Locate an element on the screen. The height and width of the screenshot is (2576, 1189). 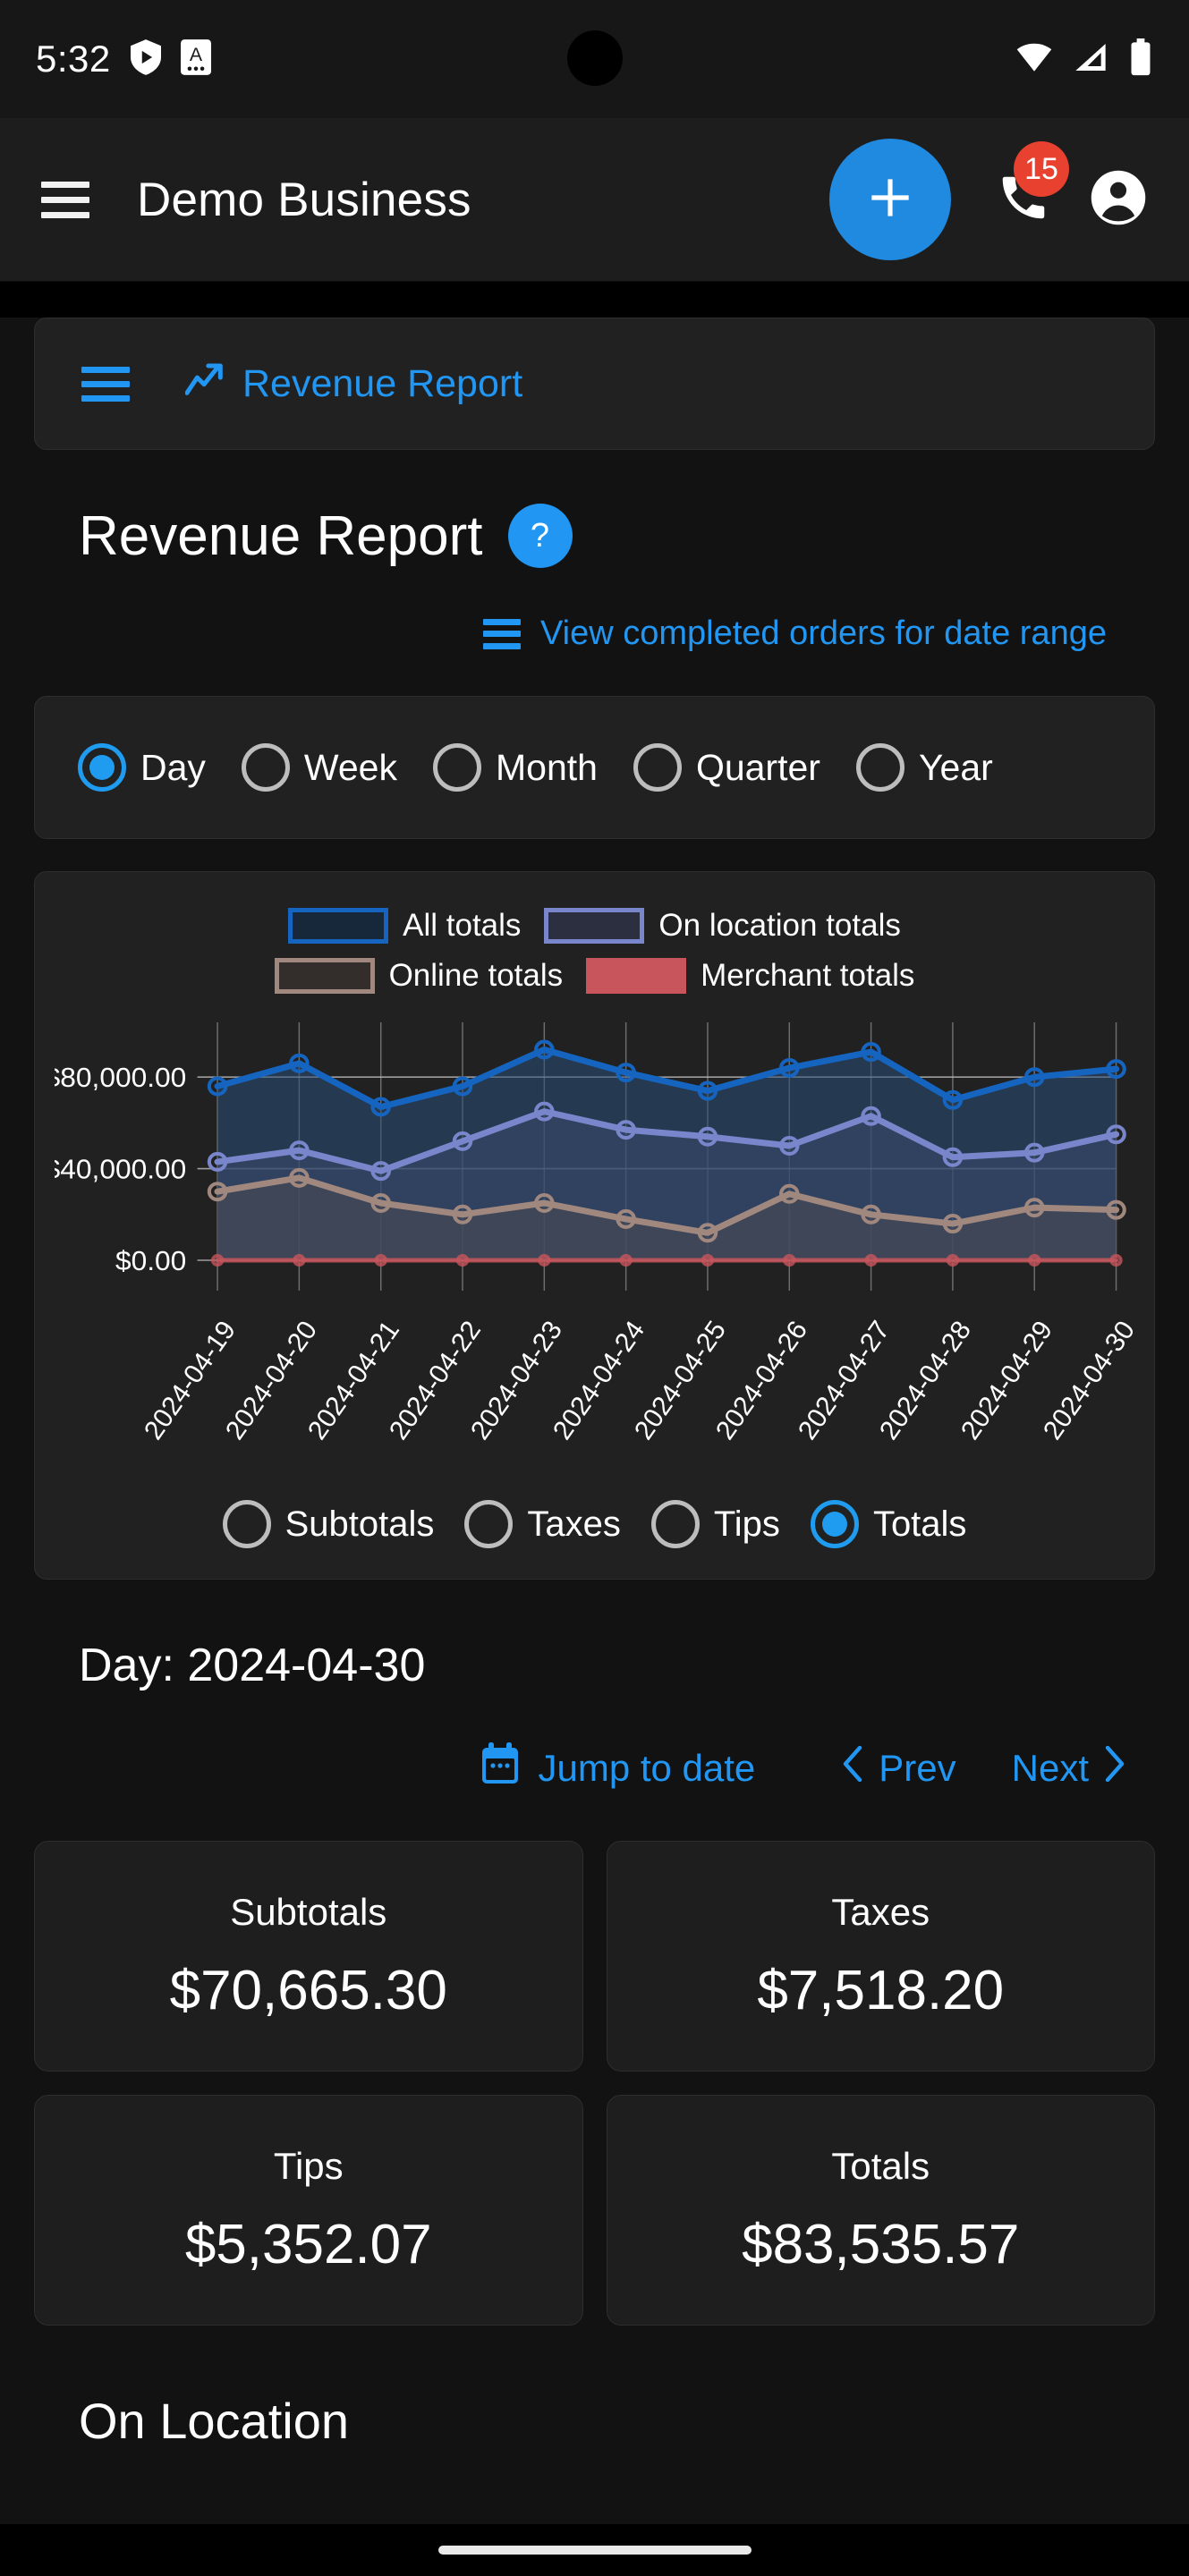
radio-day: Day is located at coordinates (142, 767).